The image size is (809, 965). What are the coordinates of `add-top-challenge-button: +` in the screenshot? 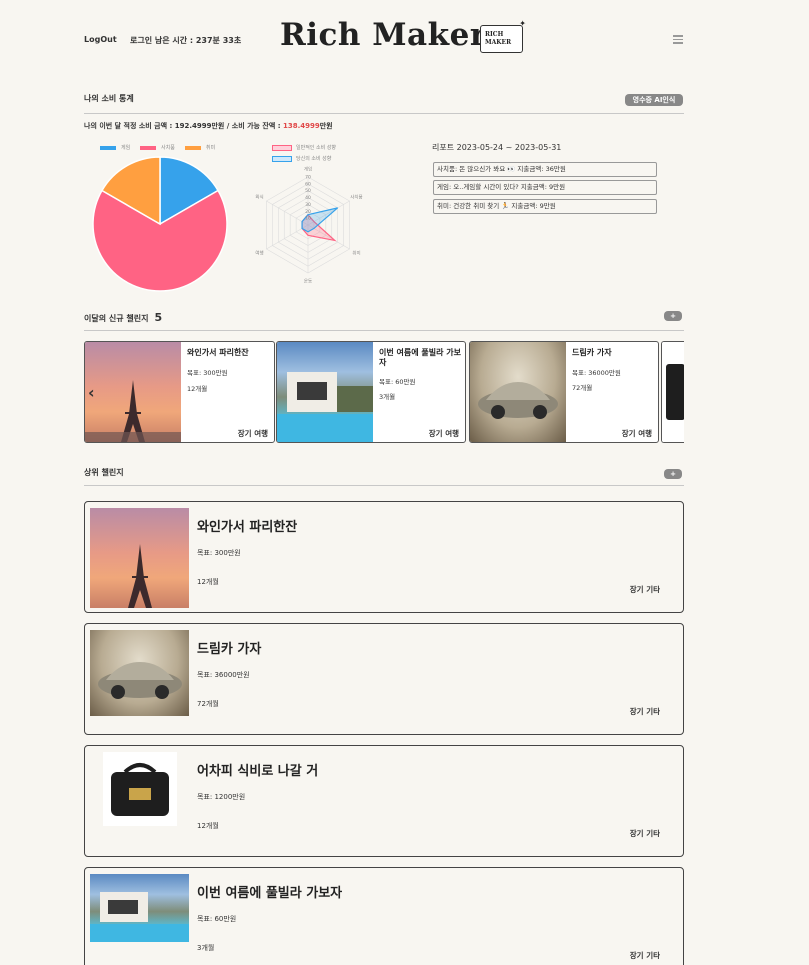 It's located at (673, 474).